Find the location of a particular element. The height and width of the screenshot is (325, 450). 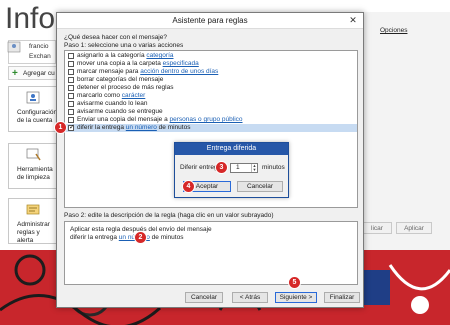

action-item: avisarme cuando lo lean is located at coordinates (211, 104).